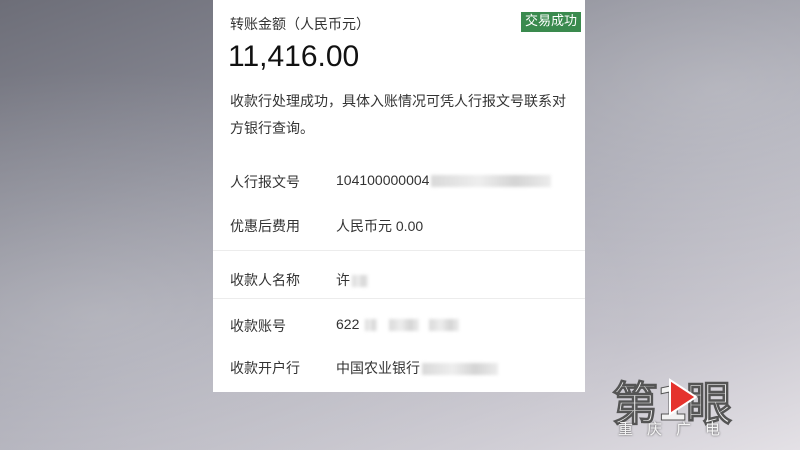  I want to click on logo-sub-text: 重庆广电, so click(676, 429).